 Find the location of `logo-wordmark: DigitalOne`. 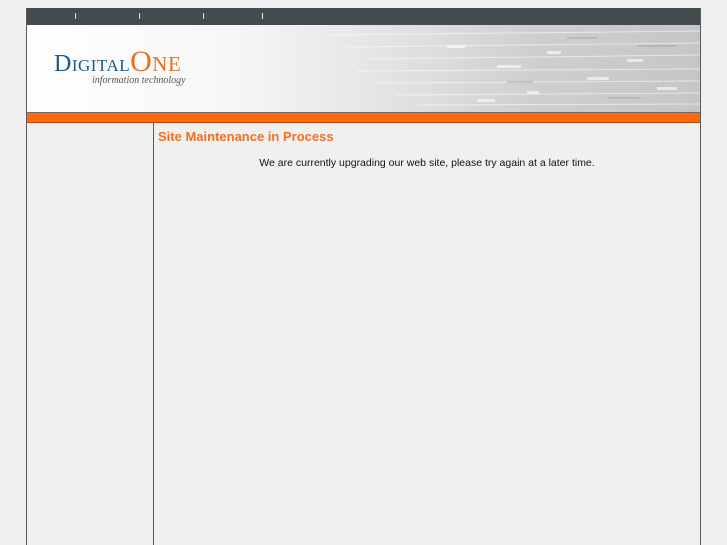

logo-wordmark: DigitalOne is located at coordinates (117, 62).